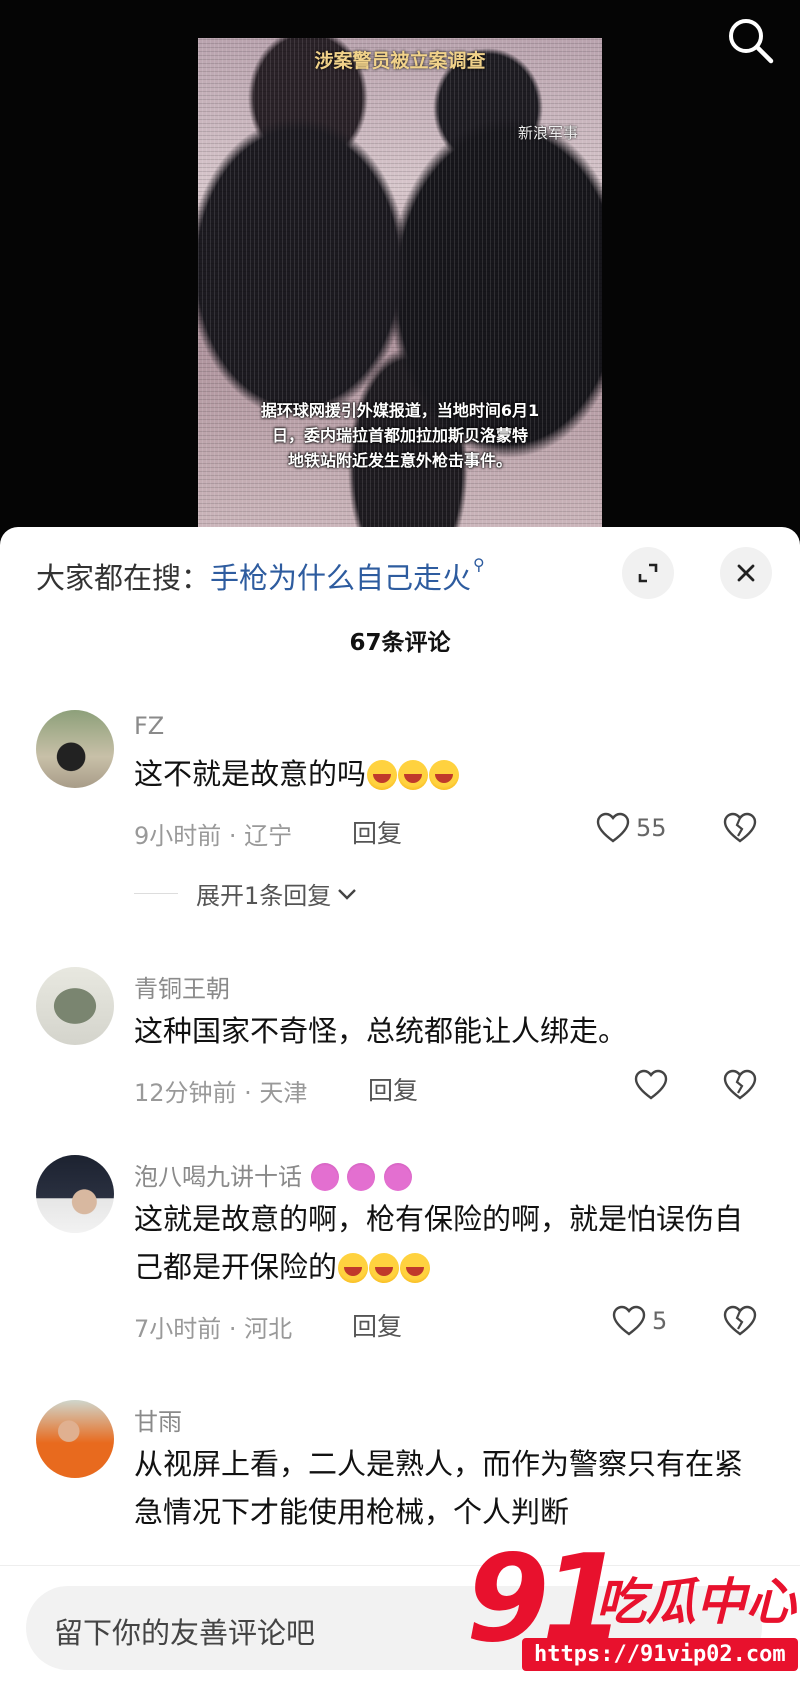  What do you see at coordinates (347, 894) in the screenshot?
I see `chevron-down-icon` at bounding box center [347, 894].